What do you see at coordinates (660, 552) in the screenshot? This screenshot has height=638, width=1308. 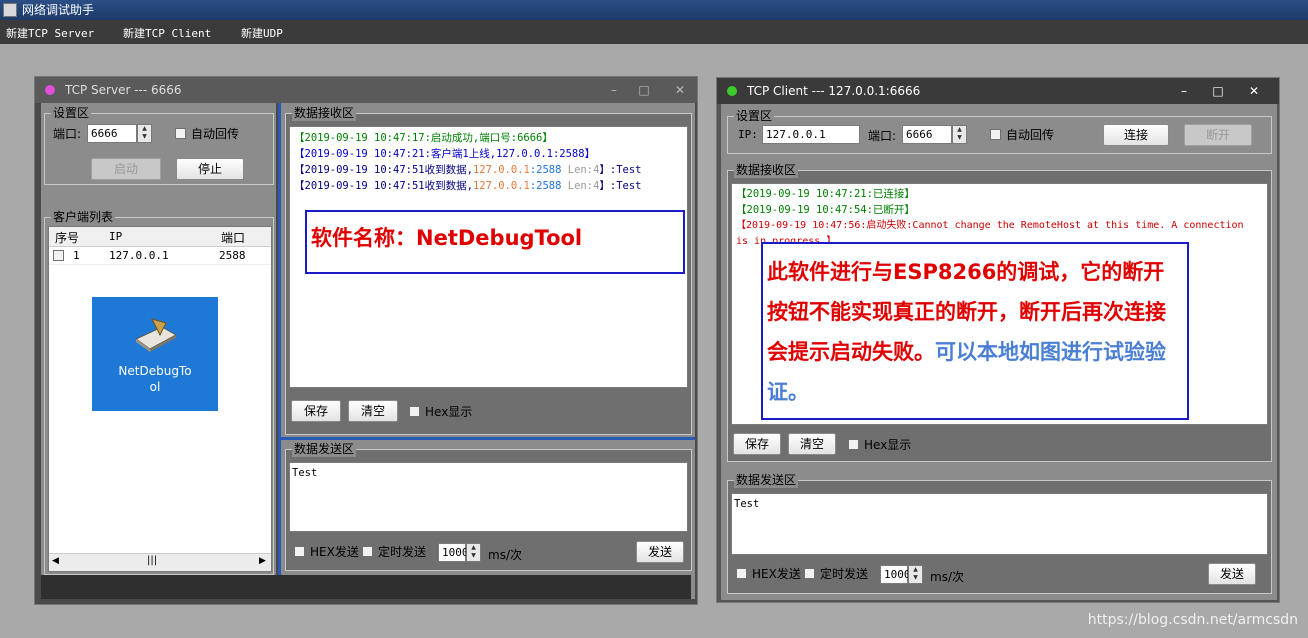 I see `server-send-button: 发送` at bounding box center [660, 552].